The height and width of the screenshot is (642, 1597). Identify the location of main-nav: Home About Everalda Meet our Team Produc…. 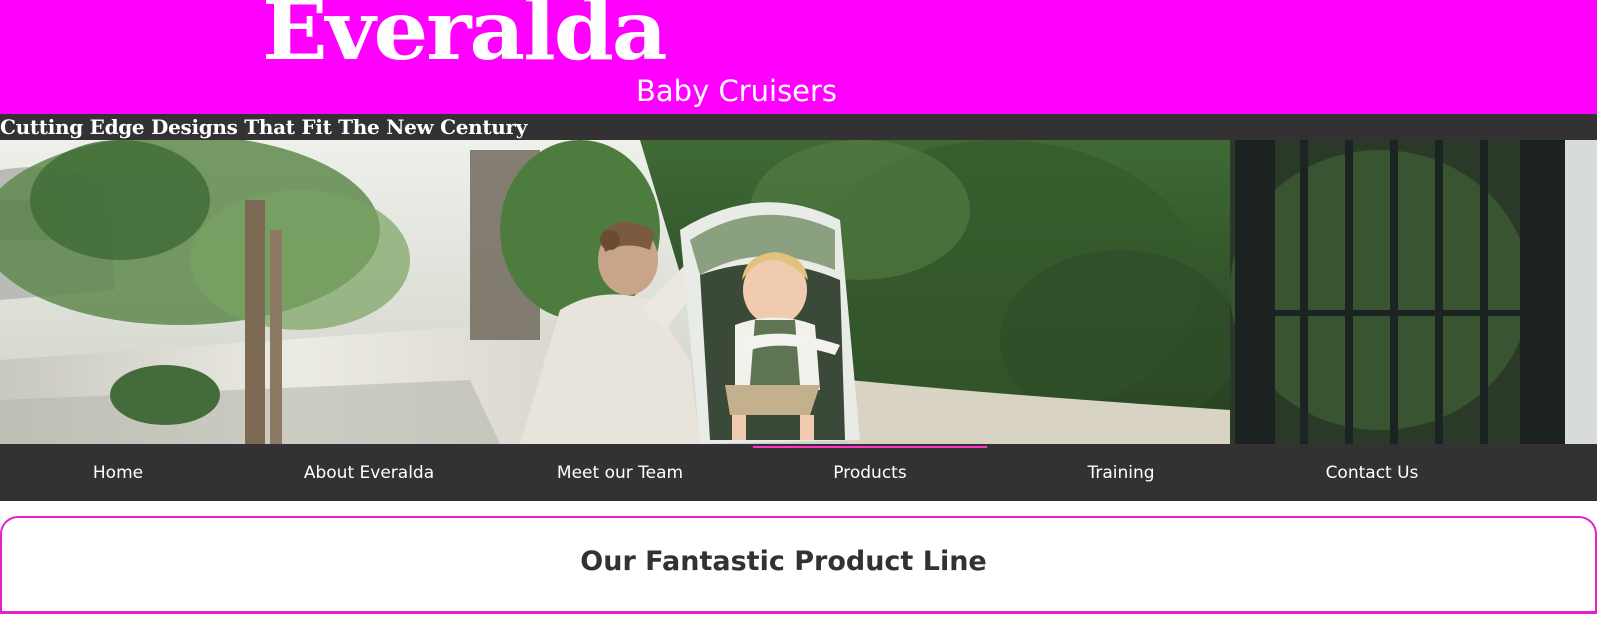
(798, 472).